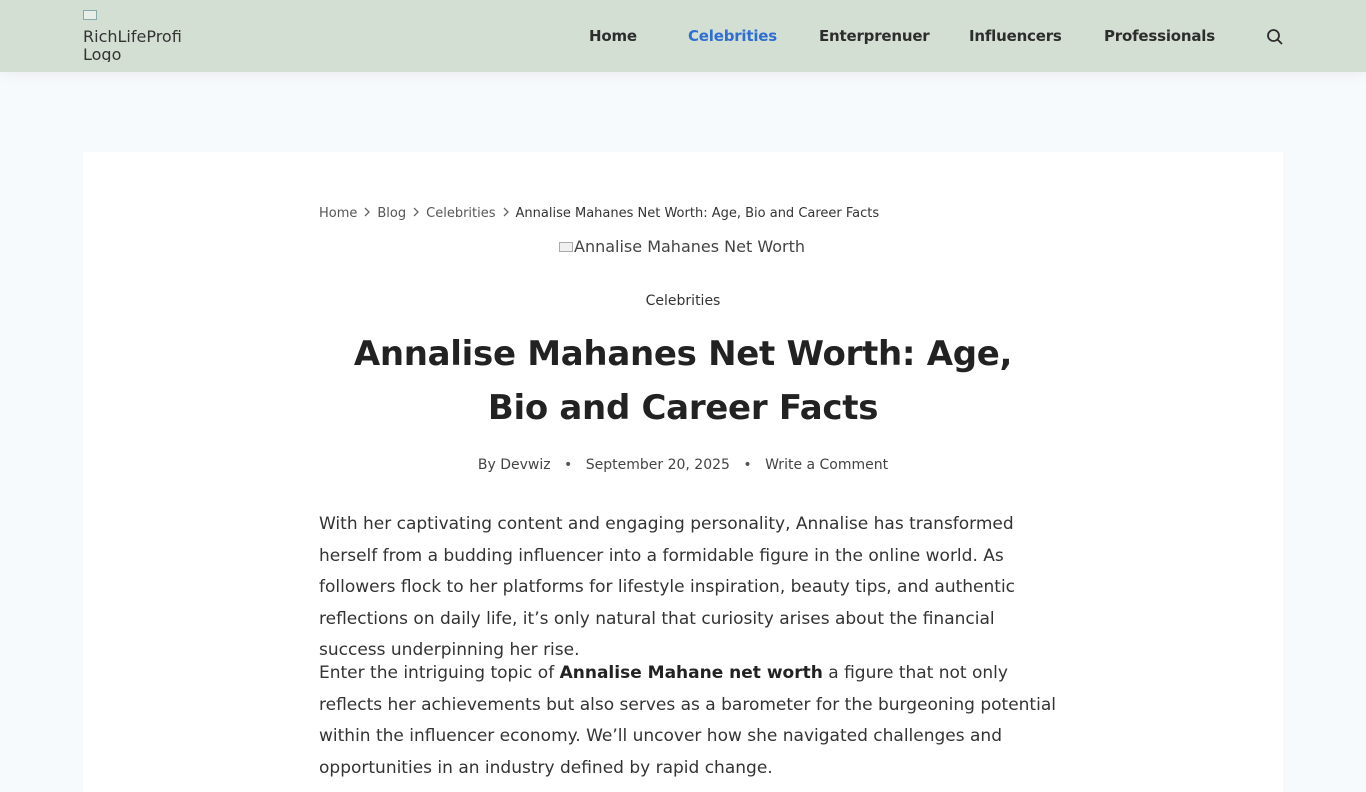 The height and width of the screenshot is (792, 1366). Describe the element at coordinates (657, 465) in the screenshot. I see `post-date: September 20, 2025` at that location.